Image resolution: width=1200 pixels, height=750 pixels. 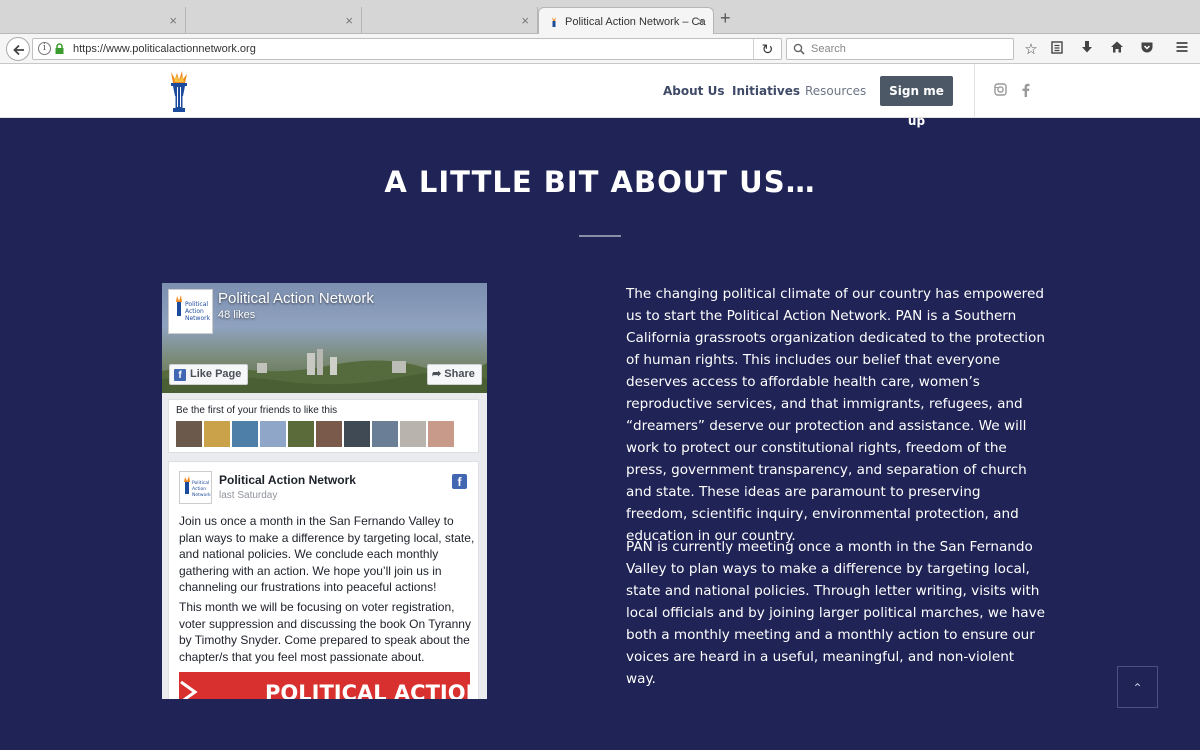 What do you see at coordinates (1000, 91) in the screenshot?
I see `instagram-icon` at bounding box center [1000, 91].